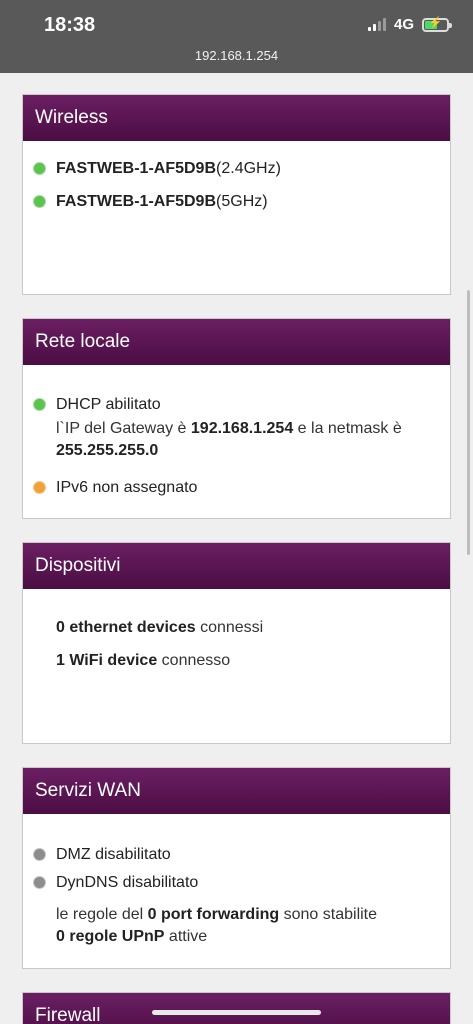 The image size is (473, 1024). What do you see at coordinates (186, 936) in the screenshot?
I see `upnp-suffix: attive` at bounding box center [186, 936].